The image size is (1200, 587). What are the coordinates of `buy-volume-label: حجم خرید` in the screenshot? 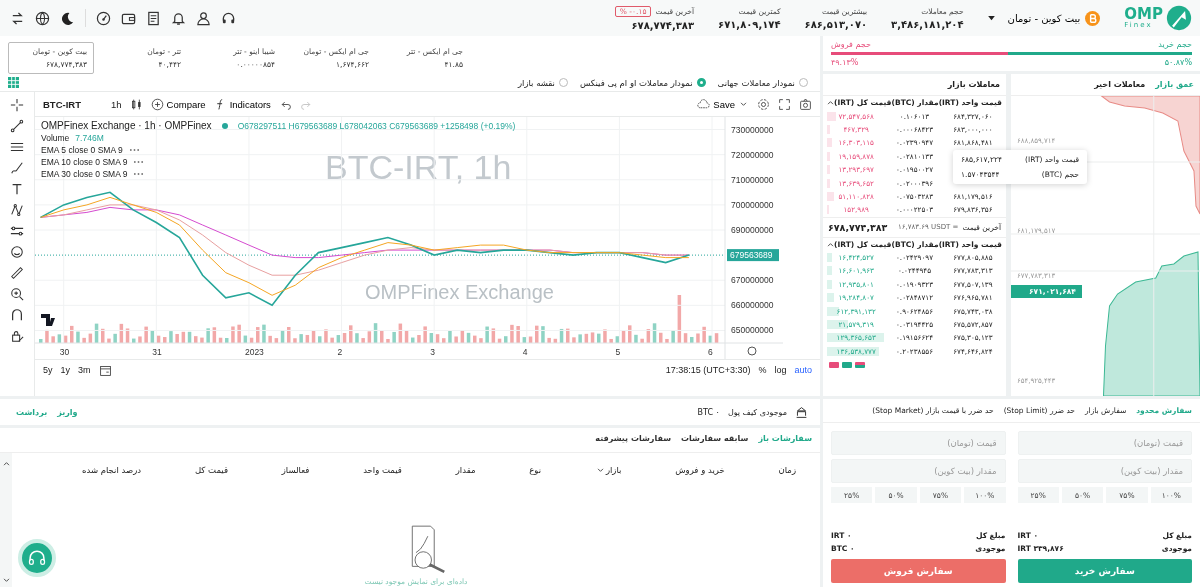 It's located at (1175, 44).